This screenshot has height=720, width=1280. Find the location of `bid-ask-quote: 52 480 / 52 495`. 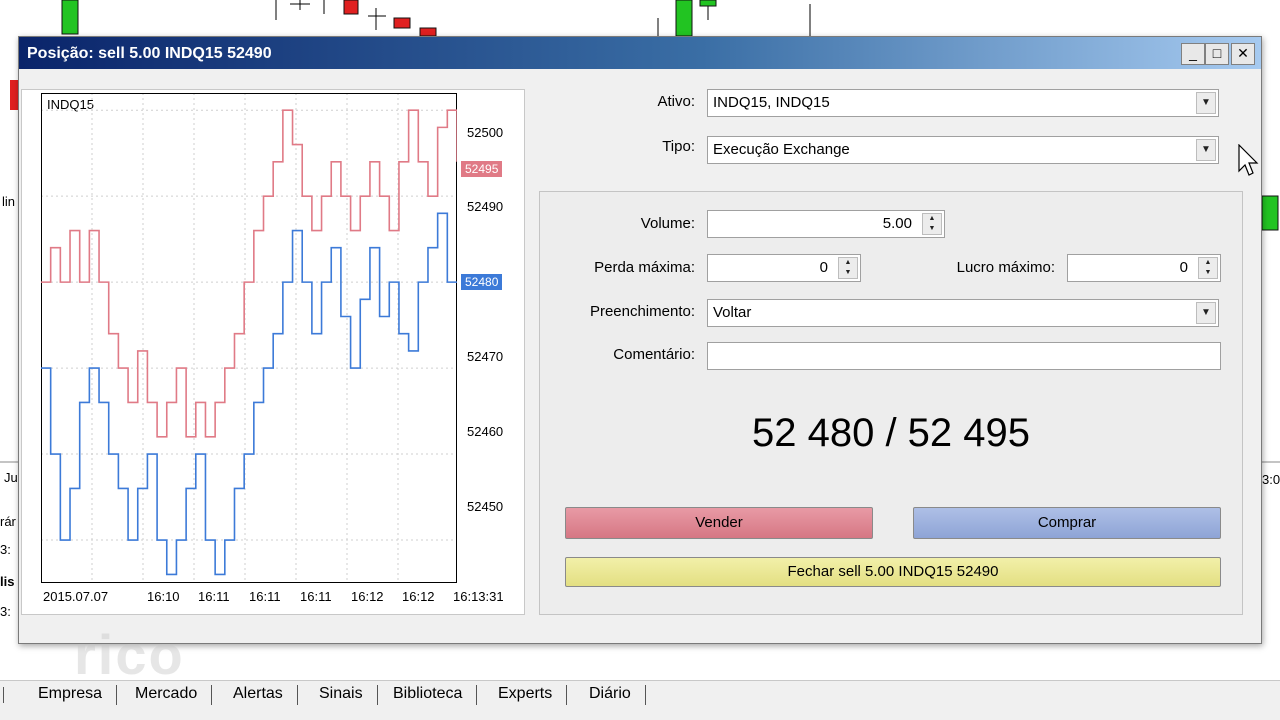

bid-ask-quote: 52 480 / 52 495 is located at coordinates (891, 433).